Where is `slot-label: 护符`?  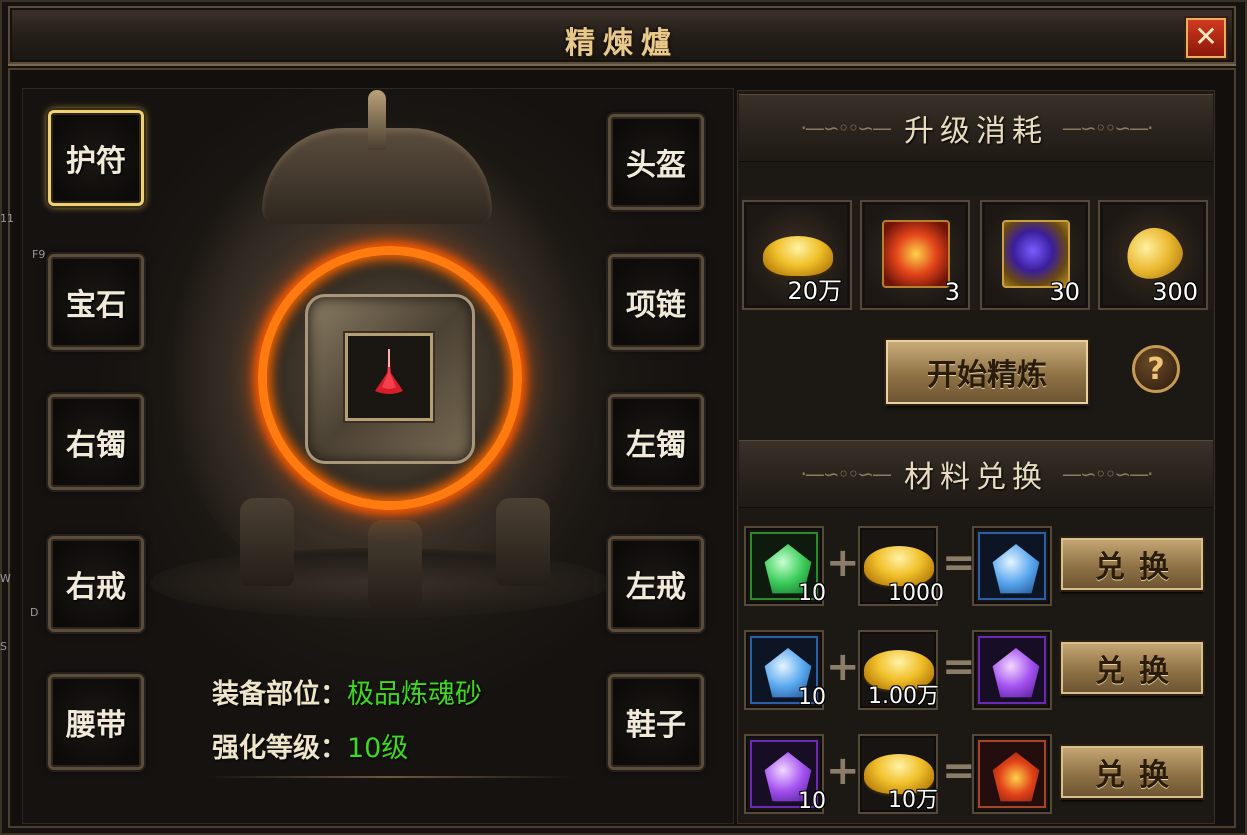 slot-label: 护符 is located at coordinates (96, 161).